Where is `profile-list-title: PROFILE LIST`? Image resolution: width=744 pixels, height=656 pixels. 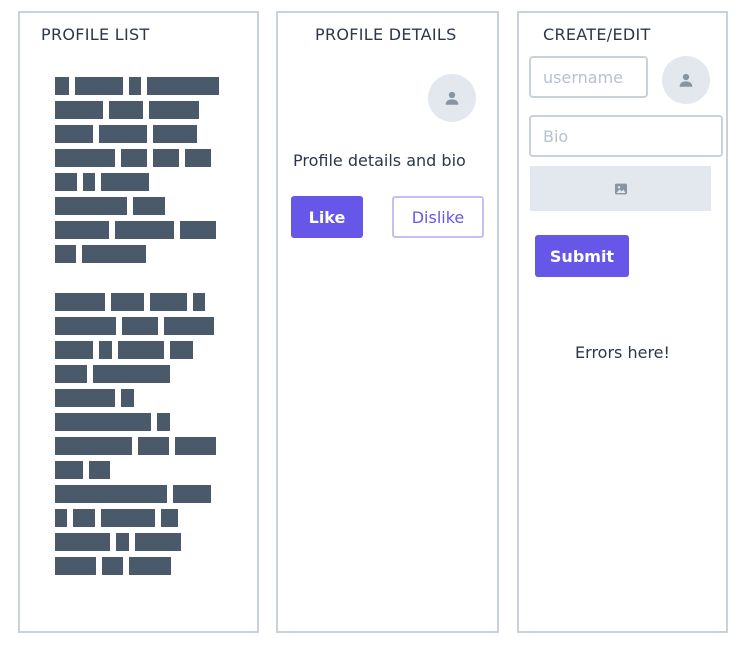
profile-list-title: PROFILE LIST is located at coordinates (95, 34).